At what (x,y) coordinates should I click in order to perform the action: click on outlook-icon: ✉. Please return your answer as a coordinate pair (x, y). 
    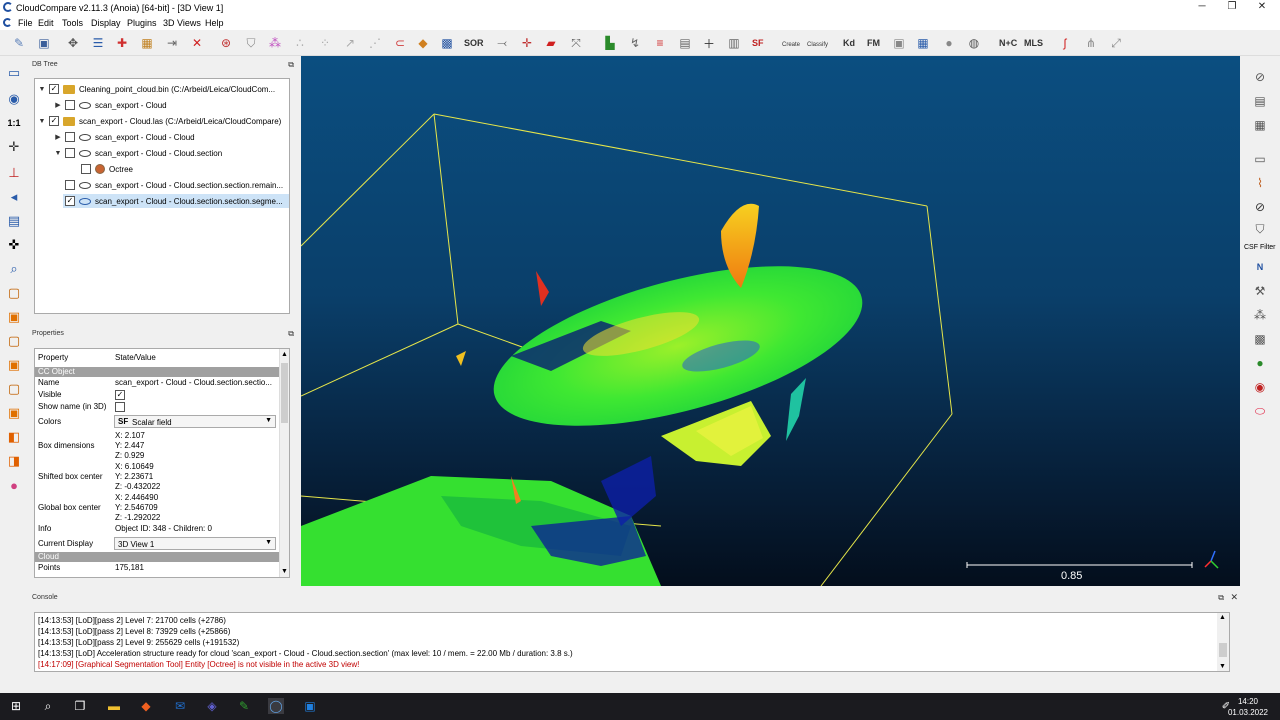
    Looking at the image, I should click on (180, 706).